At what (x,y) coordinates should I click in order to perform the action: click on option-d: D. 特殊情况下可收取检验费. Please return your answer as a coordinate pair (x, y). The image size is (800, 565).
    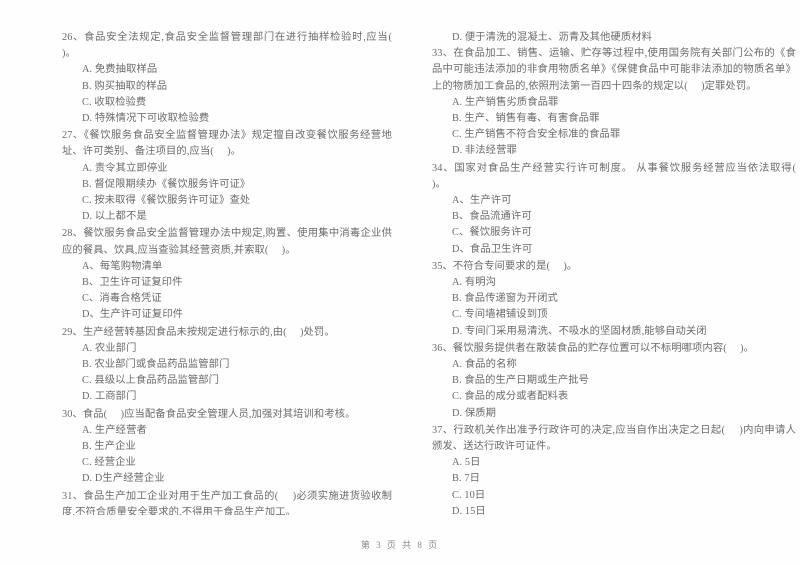
    Looking at the image, I should click on (146, 119).